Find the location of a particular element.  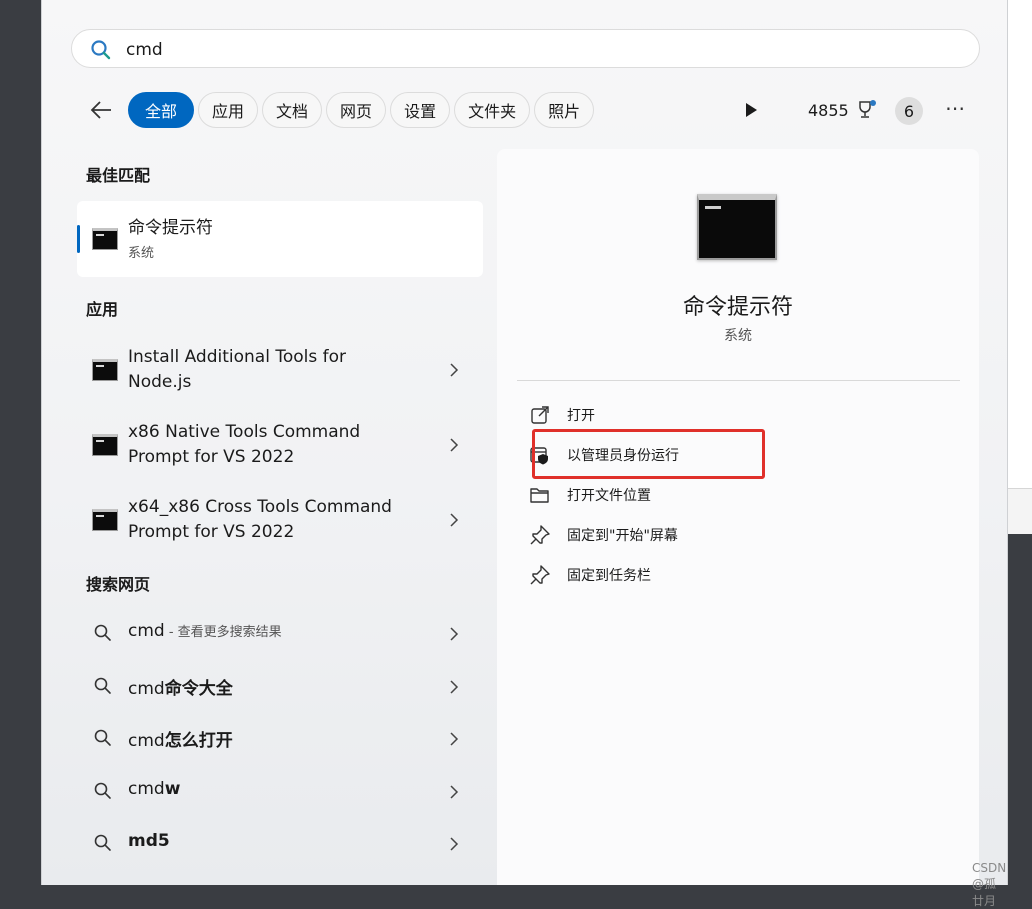

filter-tabs: 全部 应用 文档 网页 设置 文件夹 照片 is located at coordinates (361, 111).